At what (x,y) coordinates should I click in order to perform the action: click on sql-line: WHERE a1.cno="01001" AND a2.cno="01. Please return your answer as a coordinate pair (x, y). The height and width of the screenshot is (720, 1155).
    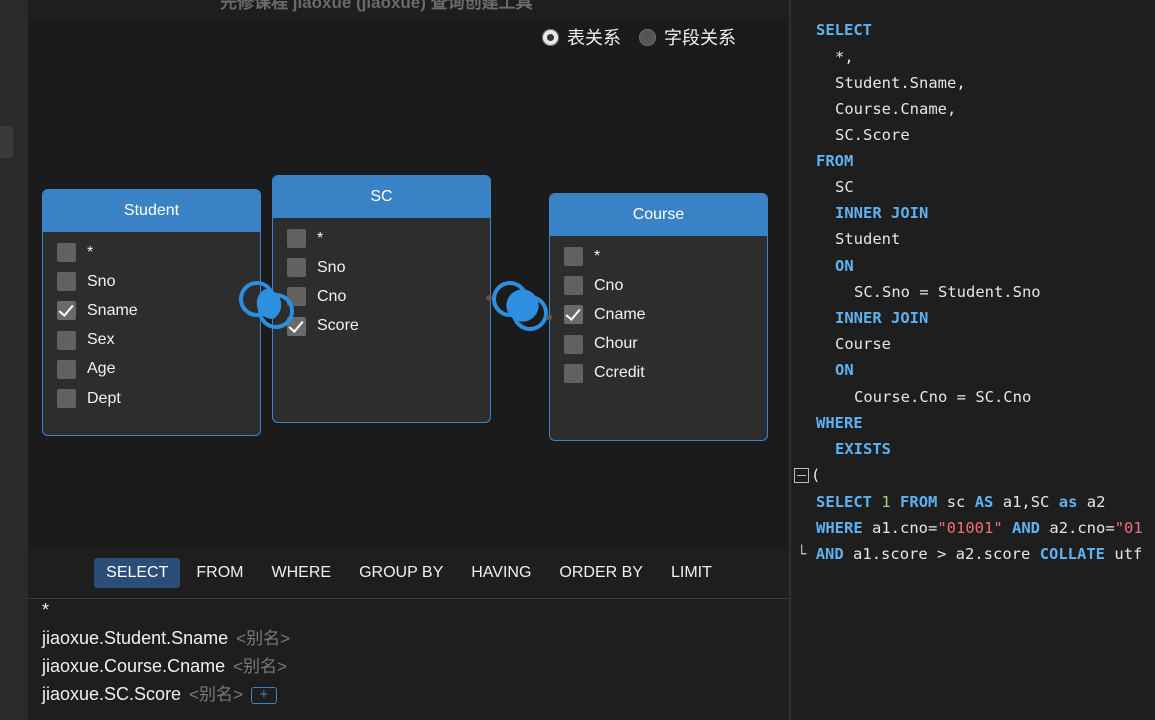
    Looking at the image, I should click on (979, 528).